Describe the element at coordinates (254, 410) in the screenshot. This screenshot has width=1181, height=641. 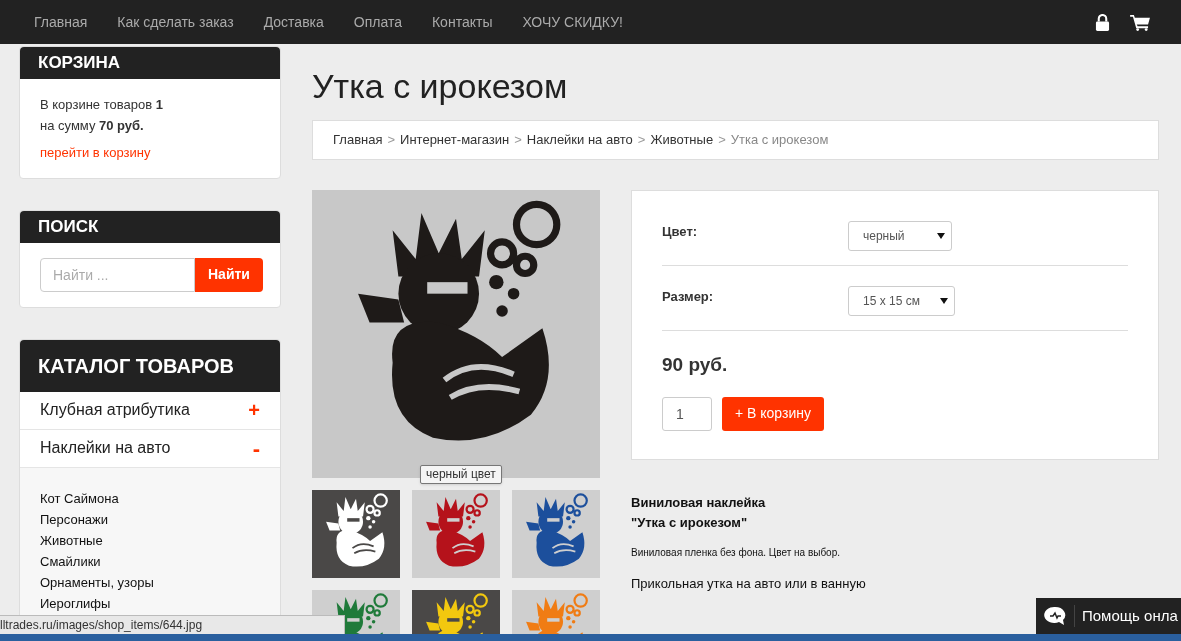
I see `expand-icon: +` at that location.